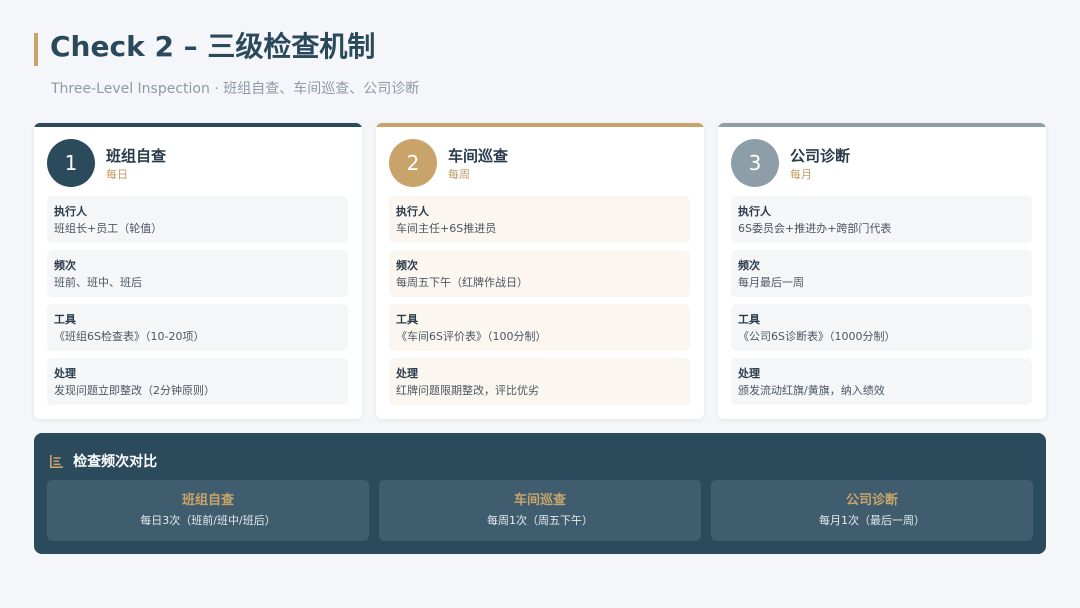 The height and width of the screenshot is (608, 1080). Describe the element at coordinates (71, 163) in the screenshot. I see `level-number-badge: 1` at that location.